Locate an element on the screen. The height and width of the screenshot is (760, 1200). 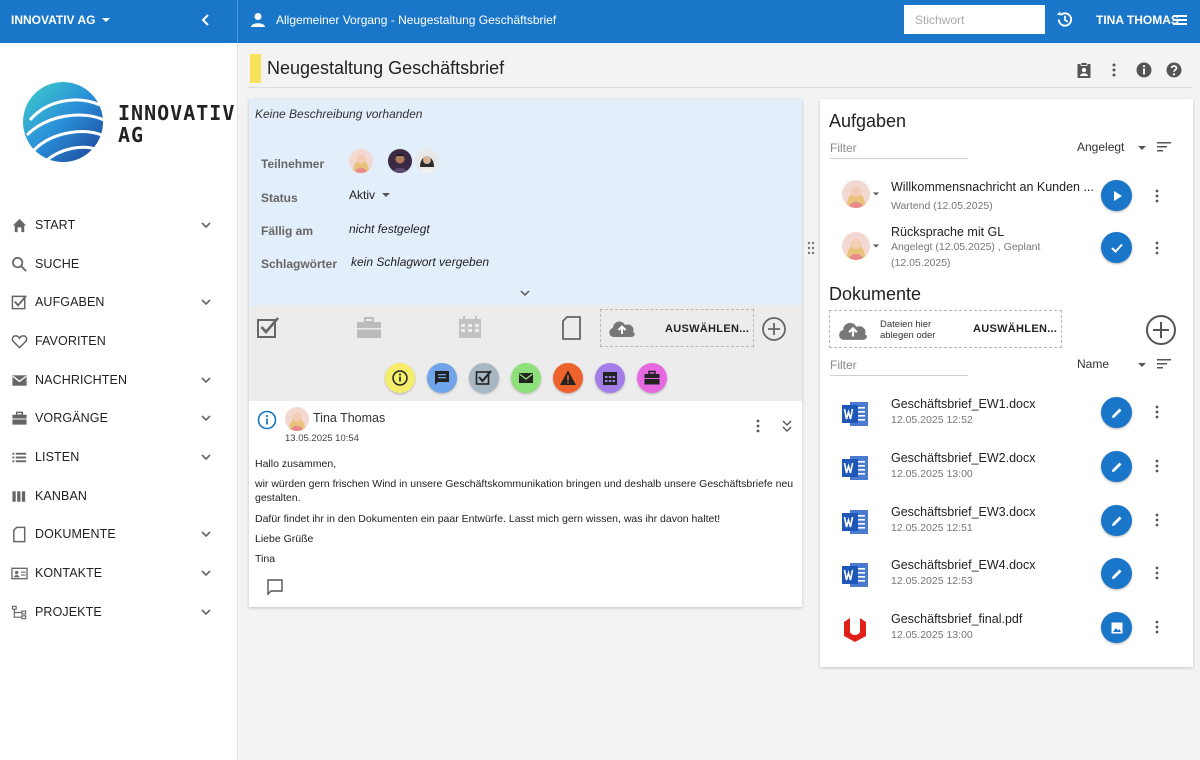
case-action-button is located at coordinates (652, 378).